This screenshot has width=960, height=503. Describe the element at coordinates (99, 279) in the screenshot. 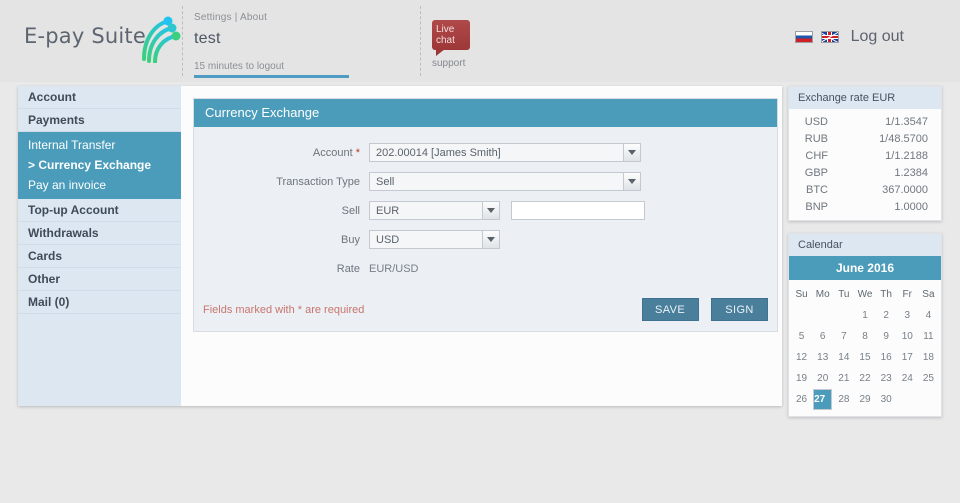

I see `sidebar-item-other: Other` at that location.